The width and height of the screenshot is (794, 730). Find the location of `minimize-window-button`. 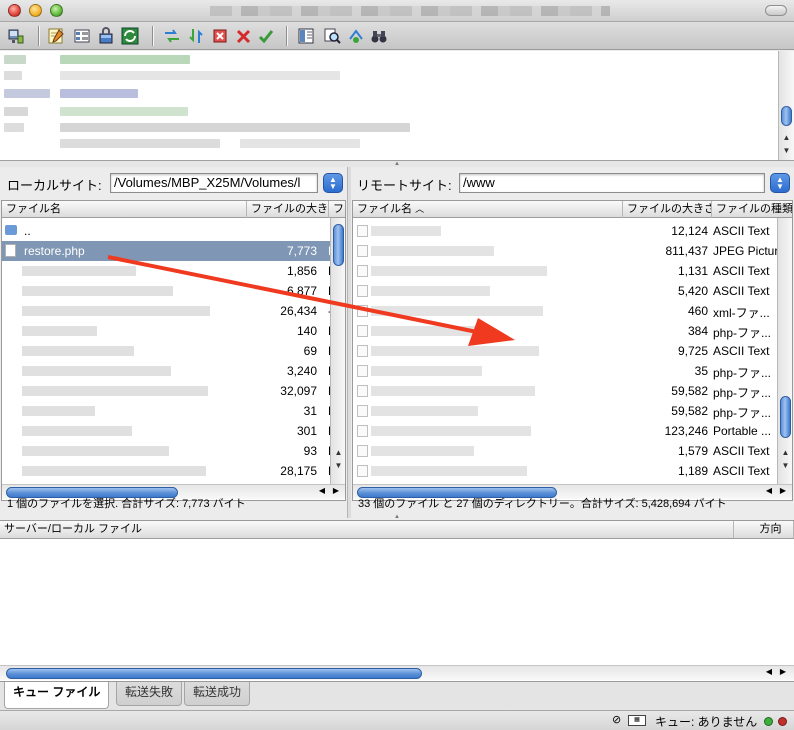

minimize-window-button is located at coordinates (35, 10).